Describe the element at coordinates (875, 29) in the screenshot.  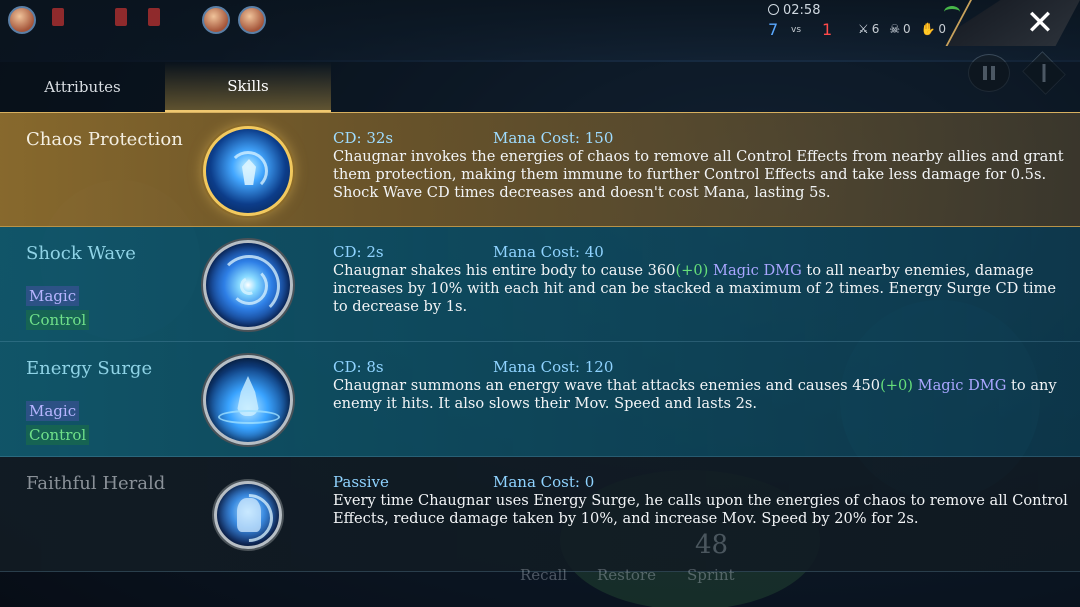
I see `kills-count: 6` at that location.